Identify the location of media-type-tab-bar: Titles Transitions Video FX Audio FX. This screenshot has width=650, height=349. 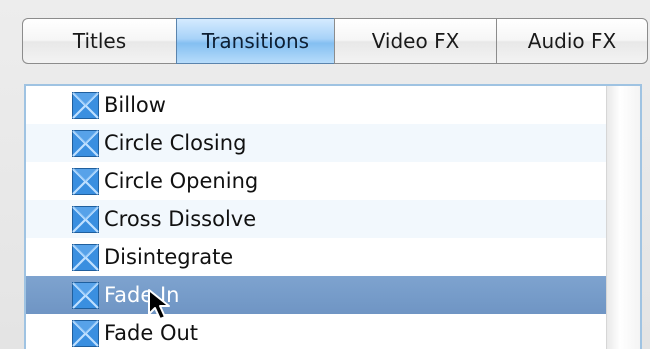
(335, 41).